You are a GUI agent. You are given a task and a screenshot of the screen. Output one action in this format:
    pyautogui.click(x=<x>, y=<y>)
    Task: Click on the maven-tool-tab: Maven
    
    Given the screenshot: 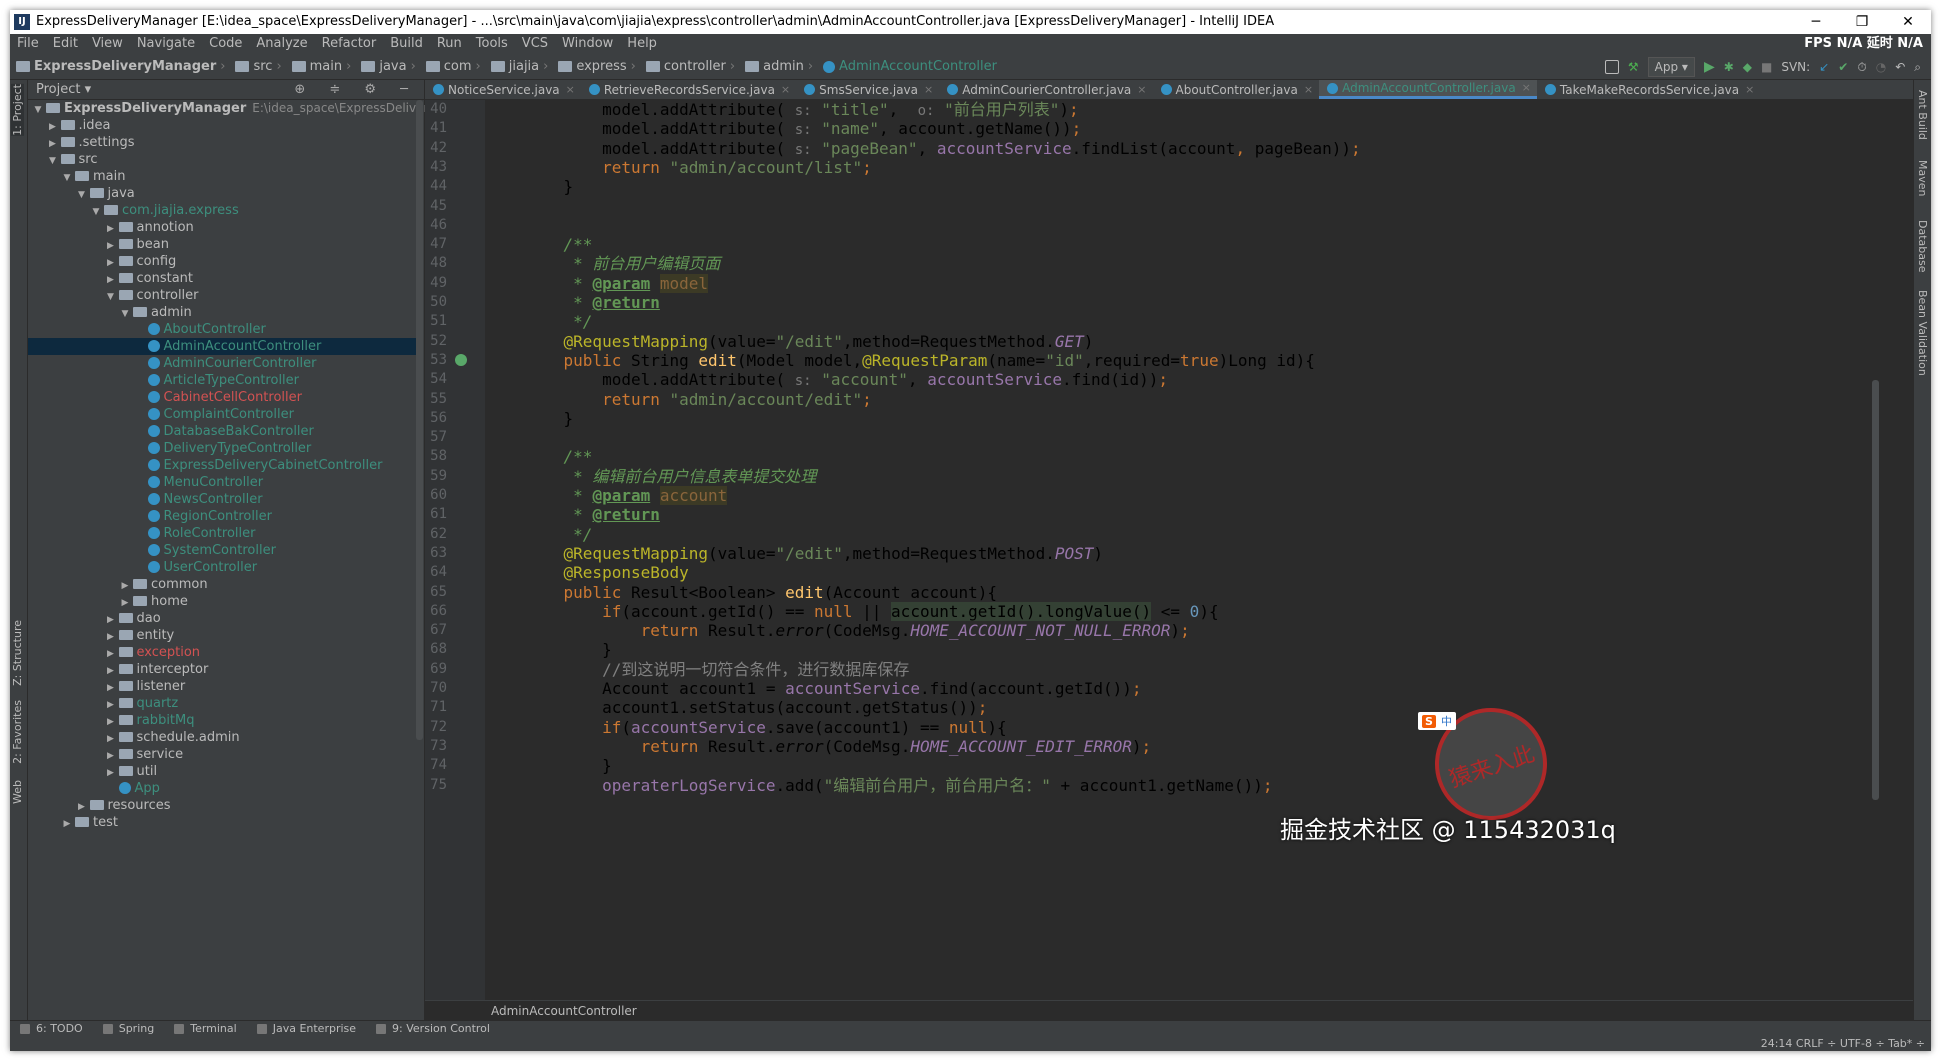 What is the action you would take?
    pyautogui.click(x=1922, y=178)
    